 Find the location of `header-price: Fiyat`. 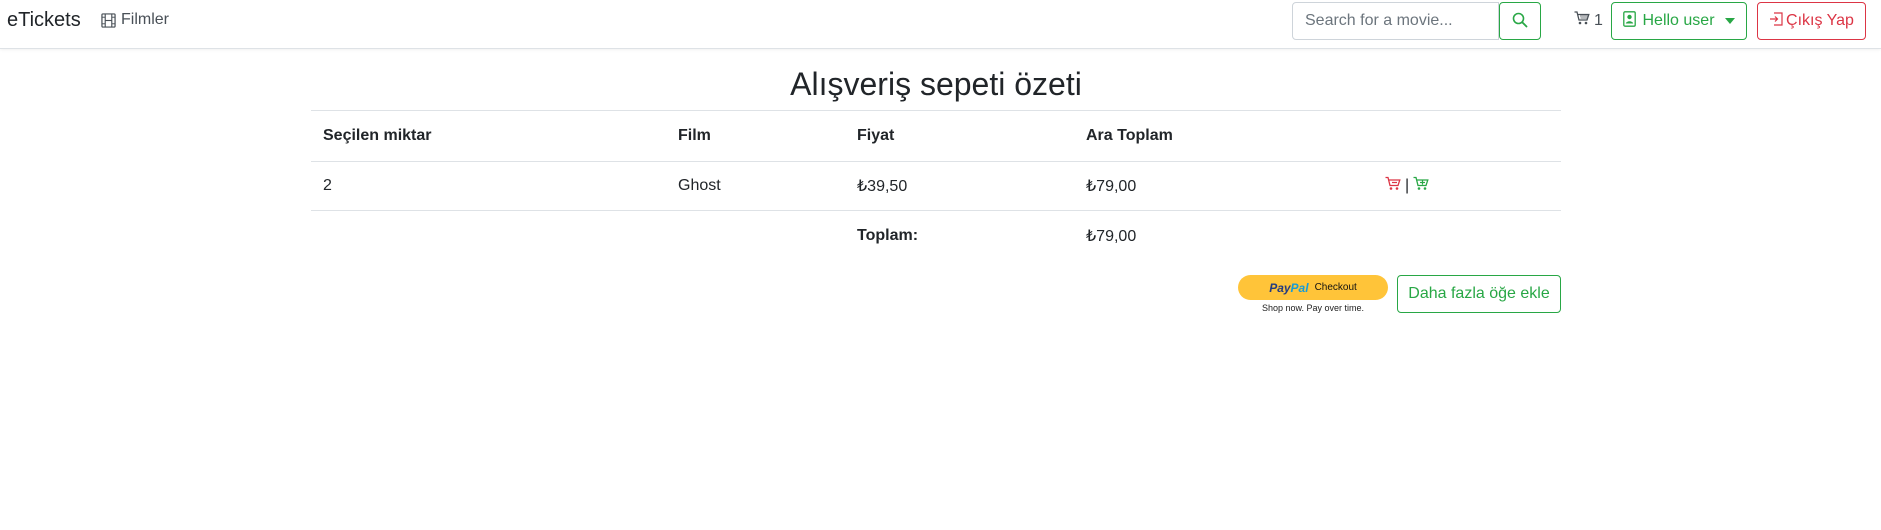

header-price: Fiyat is located at coordinates (876, 135).